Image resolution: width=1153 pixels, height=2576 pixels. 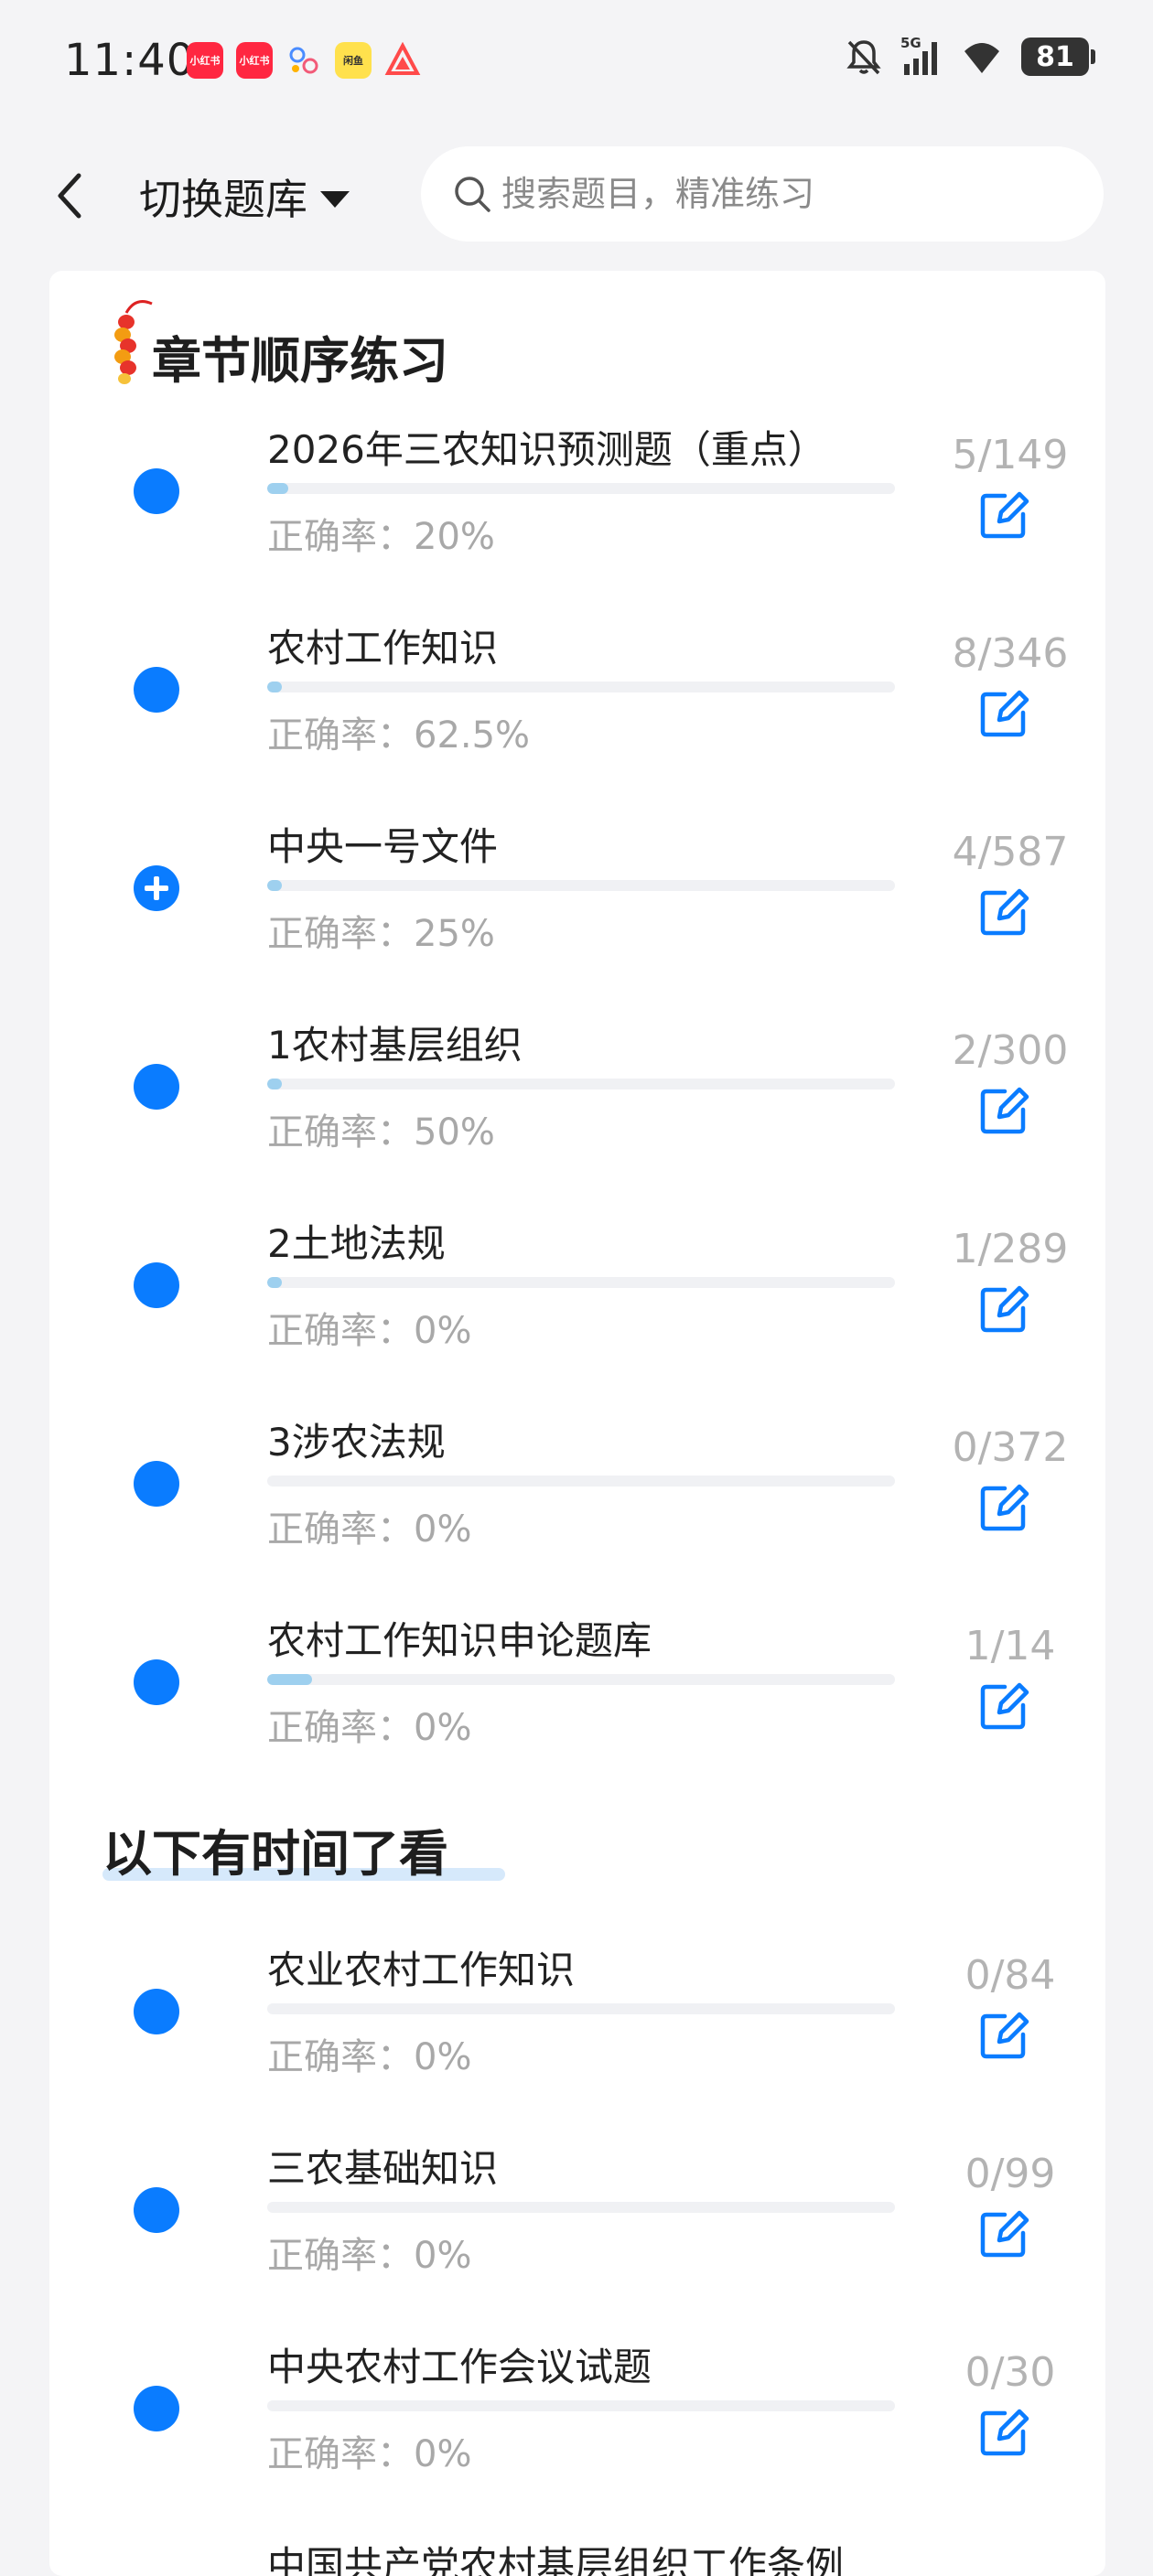 I want to click on item-title: 3涉农法规, so click(x=357, y=1442).